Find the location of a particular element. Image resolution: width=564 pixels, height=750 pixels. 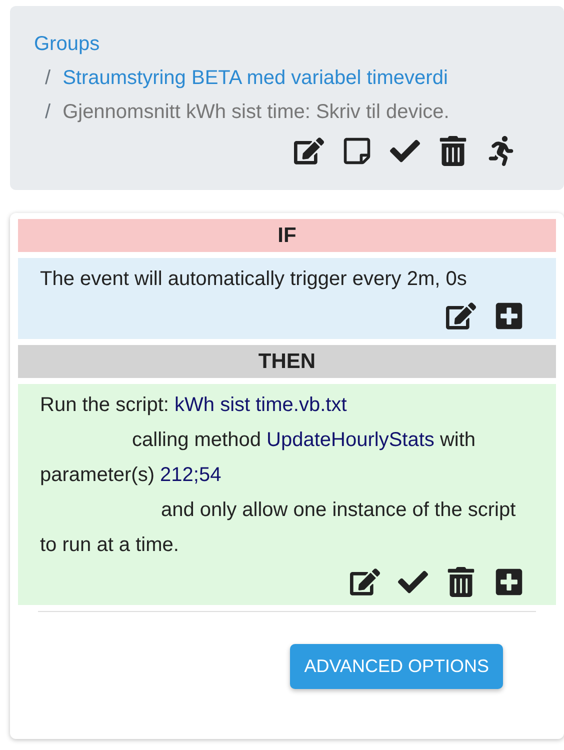

breadcrumb-link: Groups is located at coordinates (67, 44).